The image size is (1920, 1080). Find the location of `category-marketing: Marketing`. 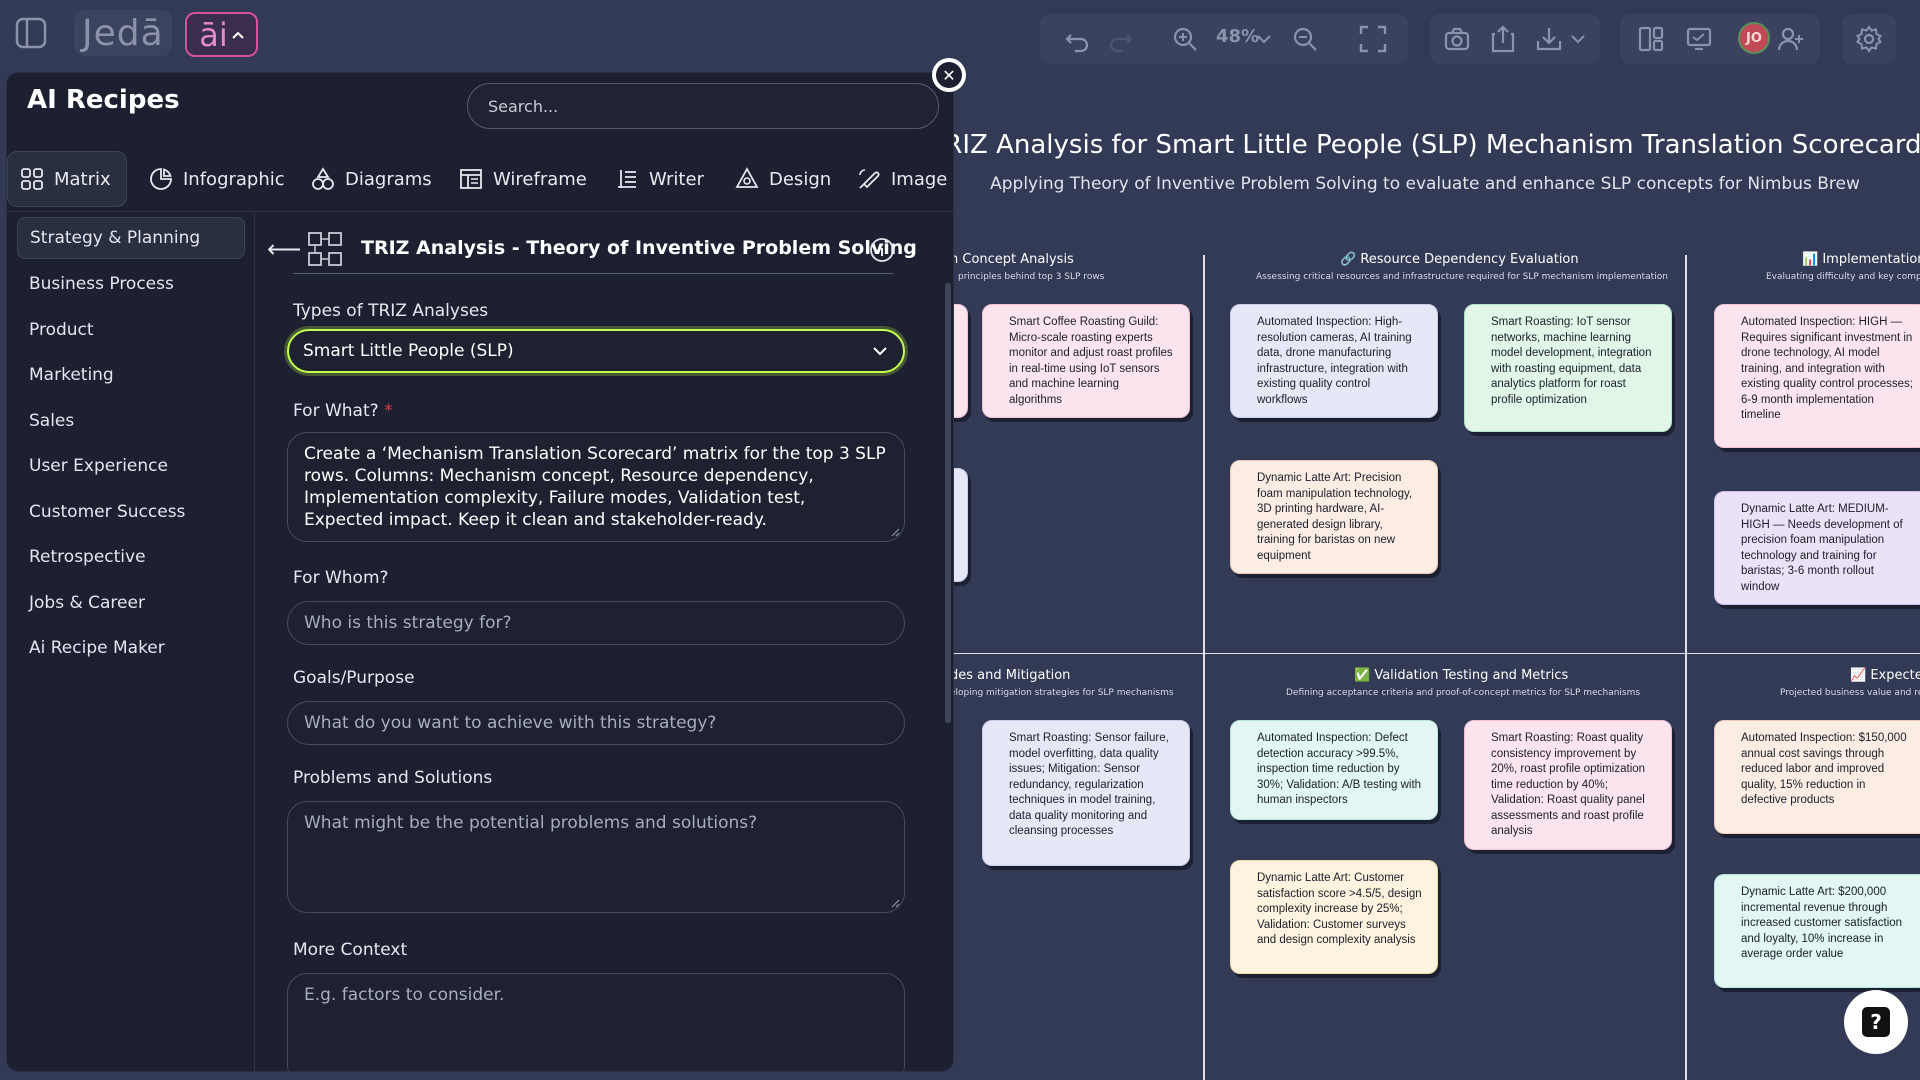

category-marketing: Marketing is located at coordinates (131, 375).